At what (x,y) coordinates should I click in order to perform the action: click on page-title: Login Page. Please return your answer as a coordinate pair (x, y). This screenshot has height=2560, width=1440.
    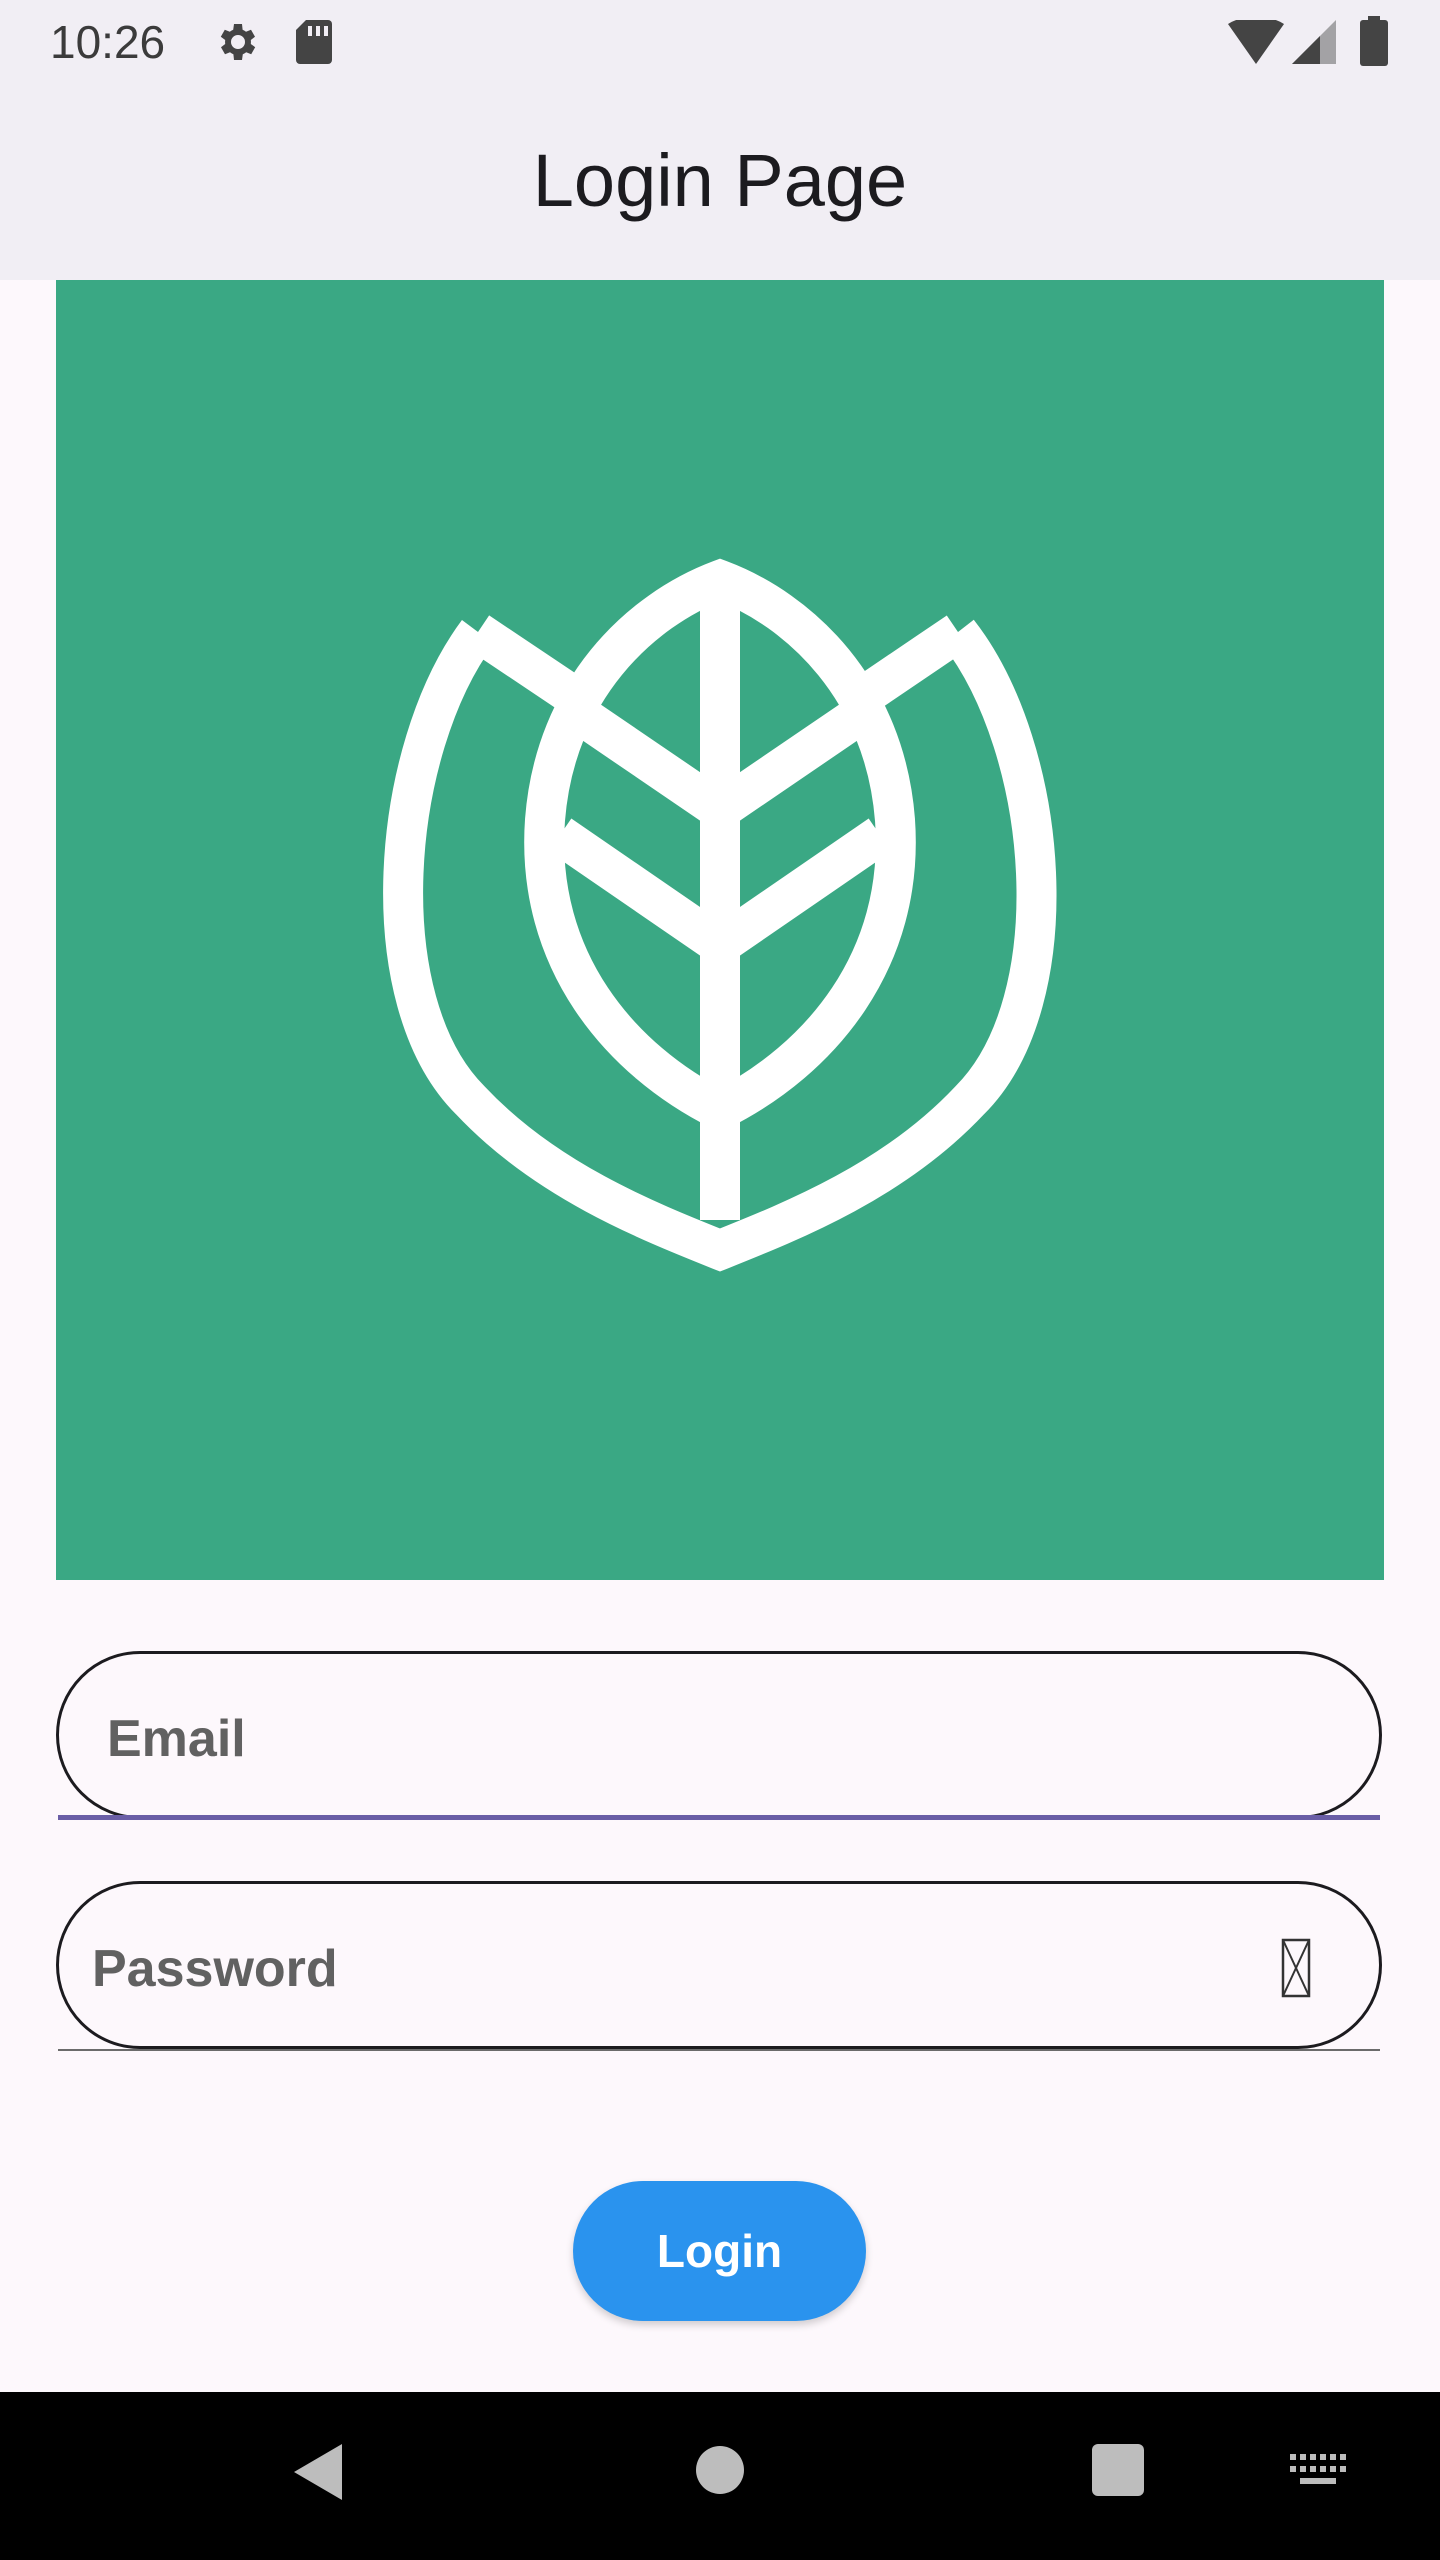
    Looking at the image, I should click on (720, 180).